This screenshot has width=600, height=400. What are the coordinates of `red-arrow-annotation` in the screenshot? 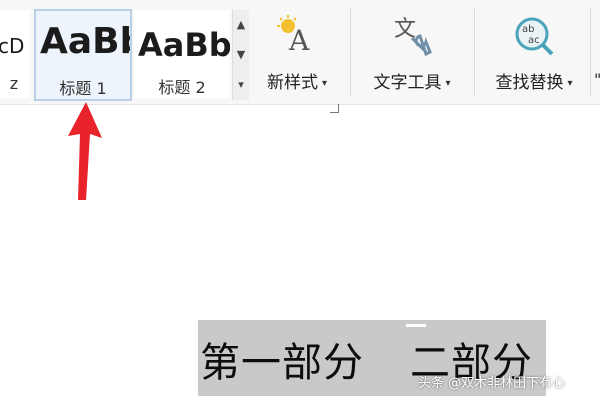 It's located at (85, 151).